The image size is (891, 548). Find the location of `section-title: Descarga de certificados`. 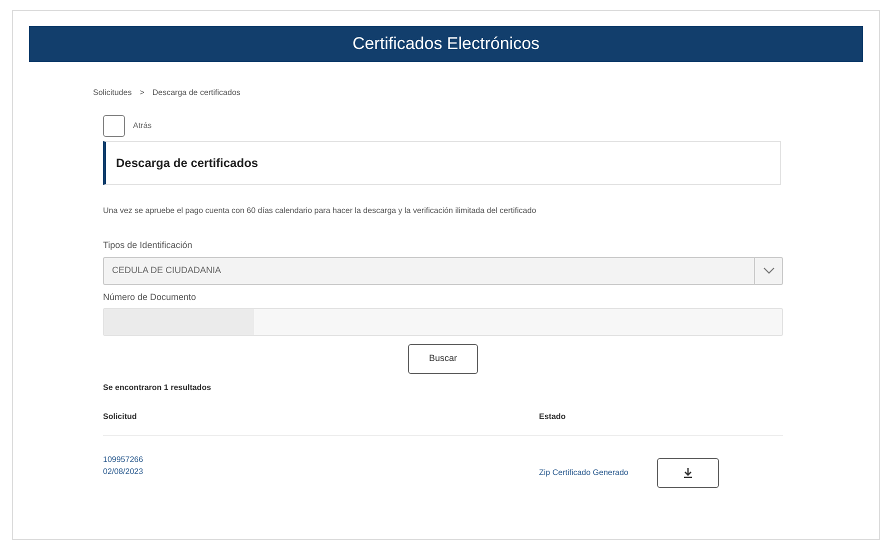

section-title: Descarga de certificados is located at coordinates (187, 163).